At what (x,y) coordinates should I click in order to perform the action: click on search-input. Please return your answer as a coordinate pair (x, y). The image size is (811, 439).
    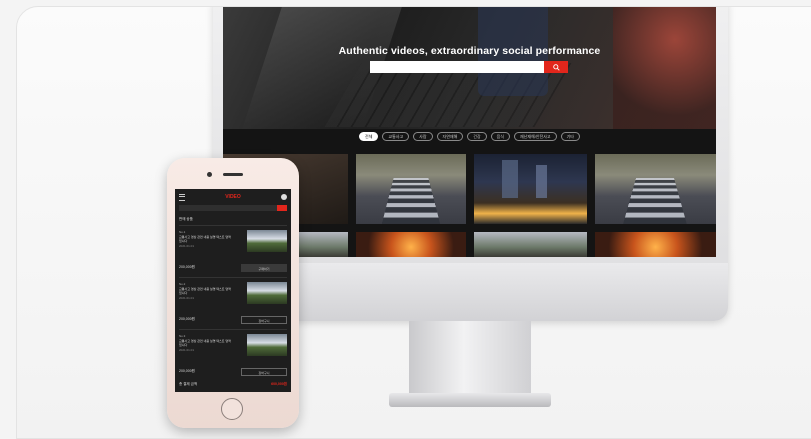
    Looking at the image, I should click on (457, 67).